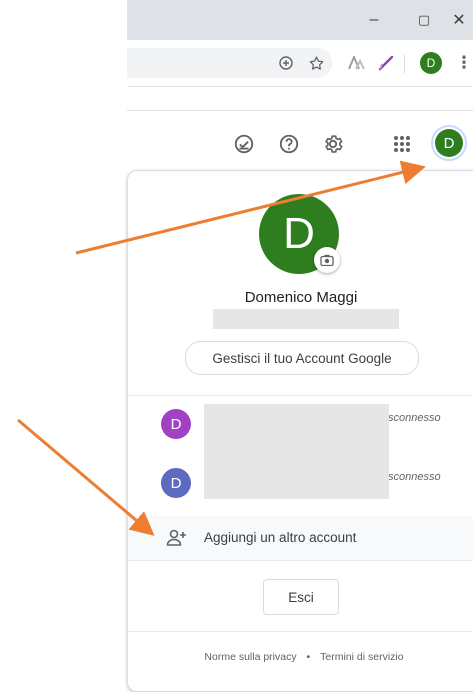  Describe the element at coordinates (296, 451) in the screenshot. I see `accounts-redacted-block` at that location.